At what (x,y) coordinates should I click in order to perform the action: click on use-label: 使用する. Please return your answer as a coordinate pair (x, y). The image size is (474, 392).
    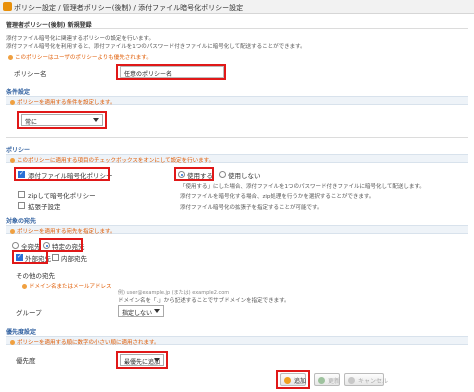
    Looking at the image, I should click on (200, 176).